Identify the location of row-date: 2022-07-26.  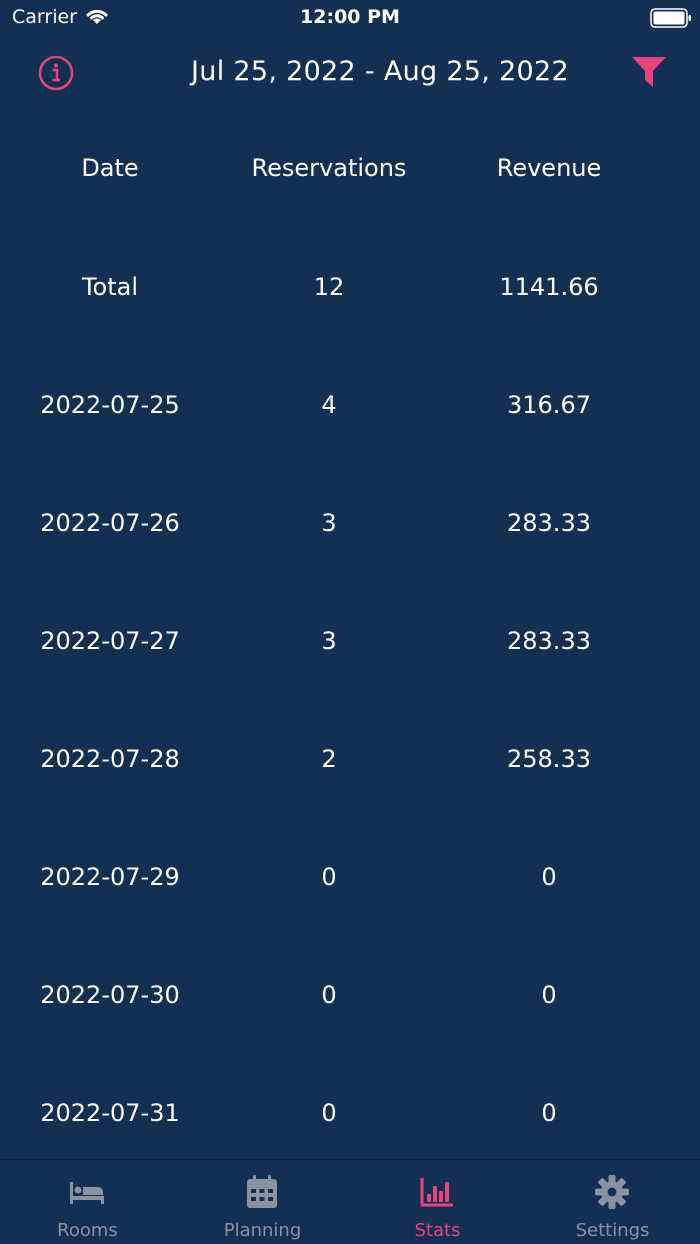
(110, 523).